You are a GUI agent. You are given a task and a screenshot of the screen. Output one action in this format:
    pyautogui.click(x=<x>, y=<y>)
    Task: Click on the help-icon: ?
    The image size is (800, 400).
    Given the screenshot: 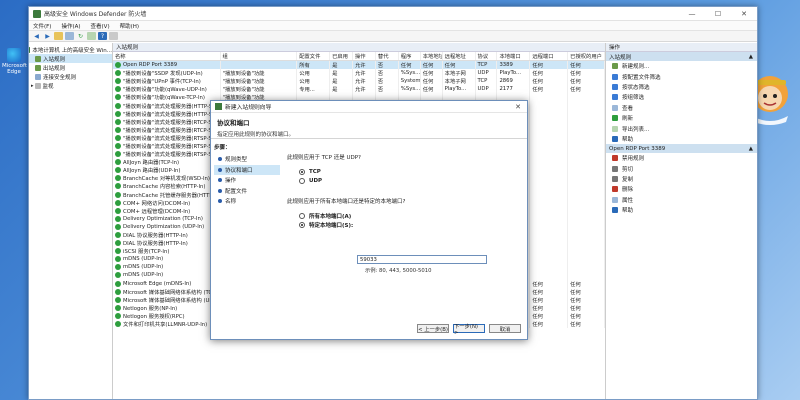 What is the action you would take?
    pyautogui.click(x=102, y=36)
    